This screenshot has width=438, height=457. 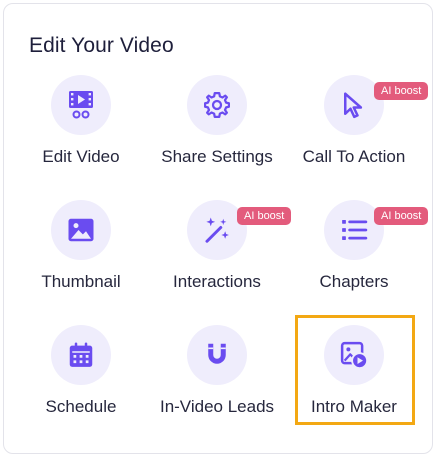 I want to click on schedule-icon-circle, so click(x=81, y=355).